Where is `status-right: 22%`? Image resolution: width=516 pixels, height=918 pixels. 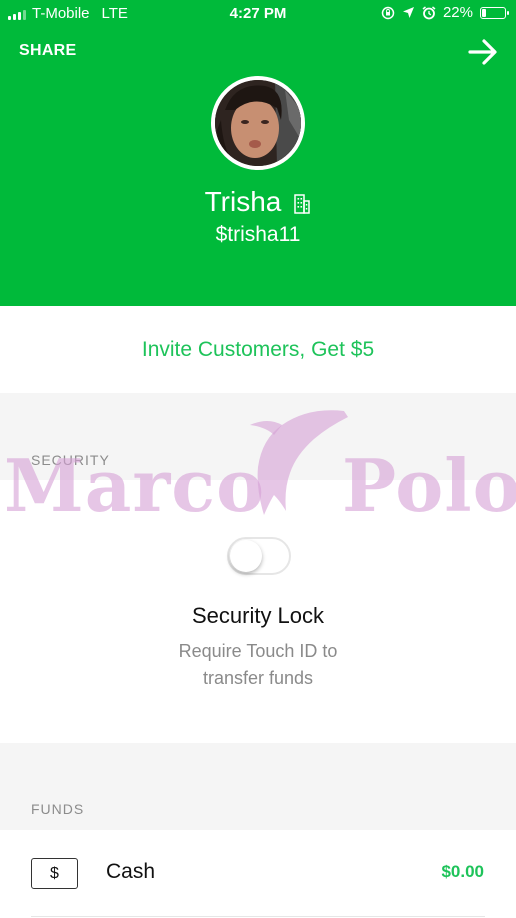 status-right: 22% is located at coordinates (445, 12).